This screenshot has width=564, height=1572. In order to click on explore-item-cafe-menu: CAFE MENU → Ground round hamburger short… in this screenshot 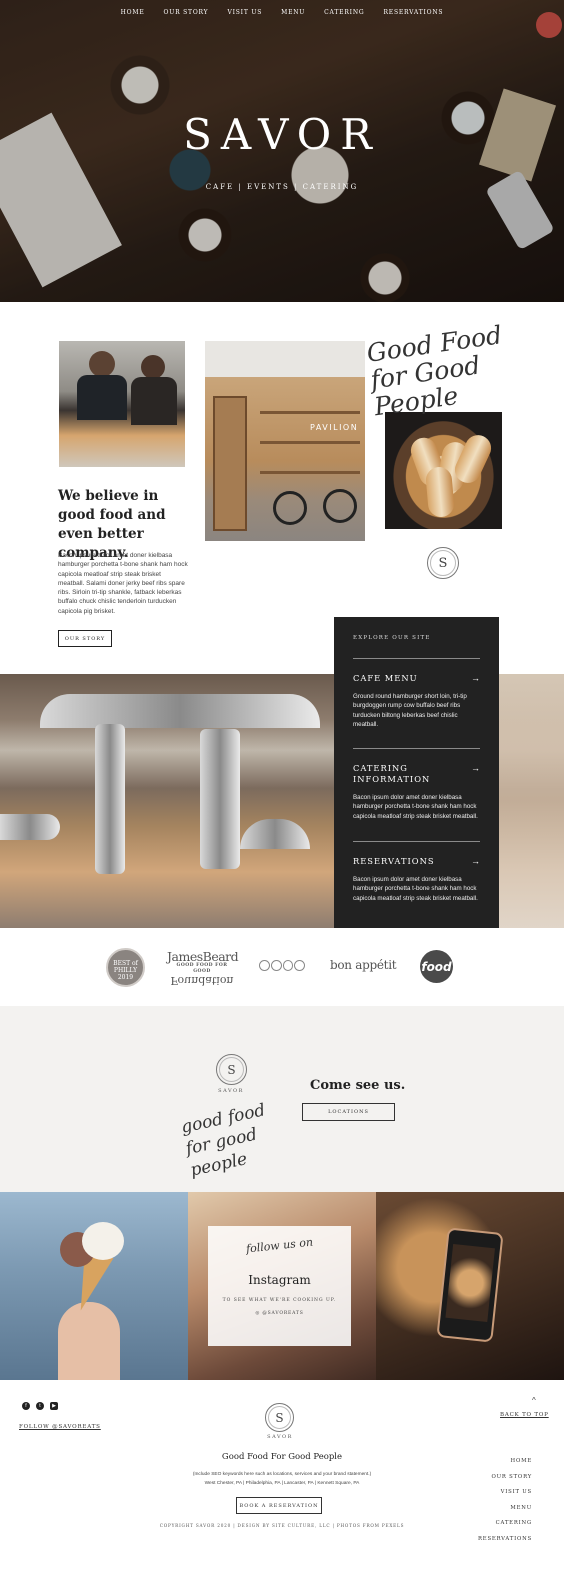, I will do `click(416, 694)`.